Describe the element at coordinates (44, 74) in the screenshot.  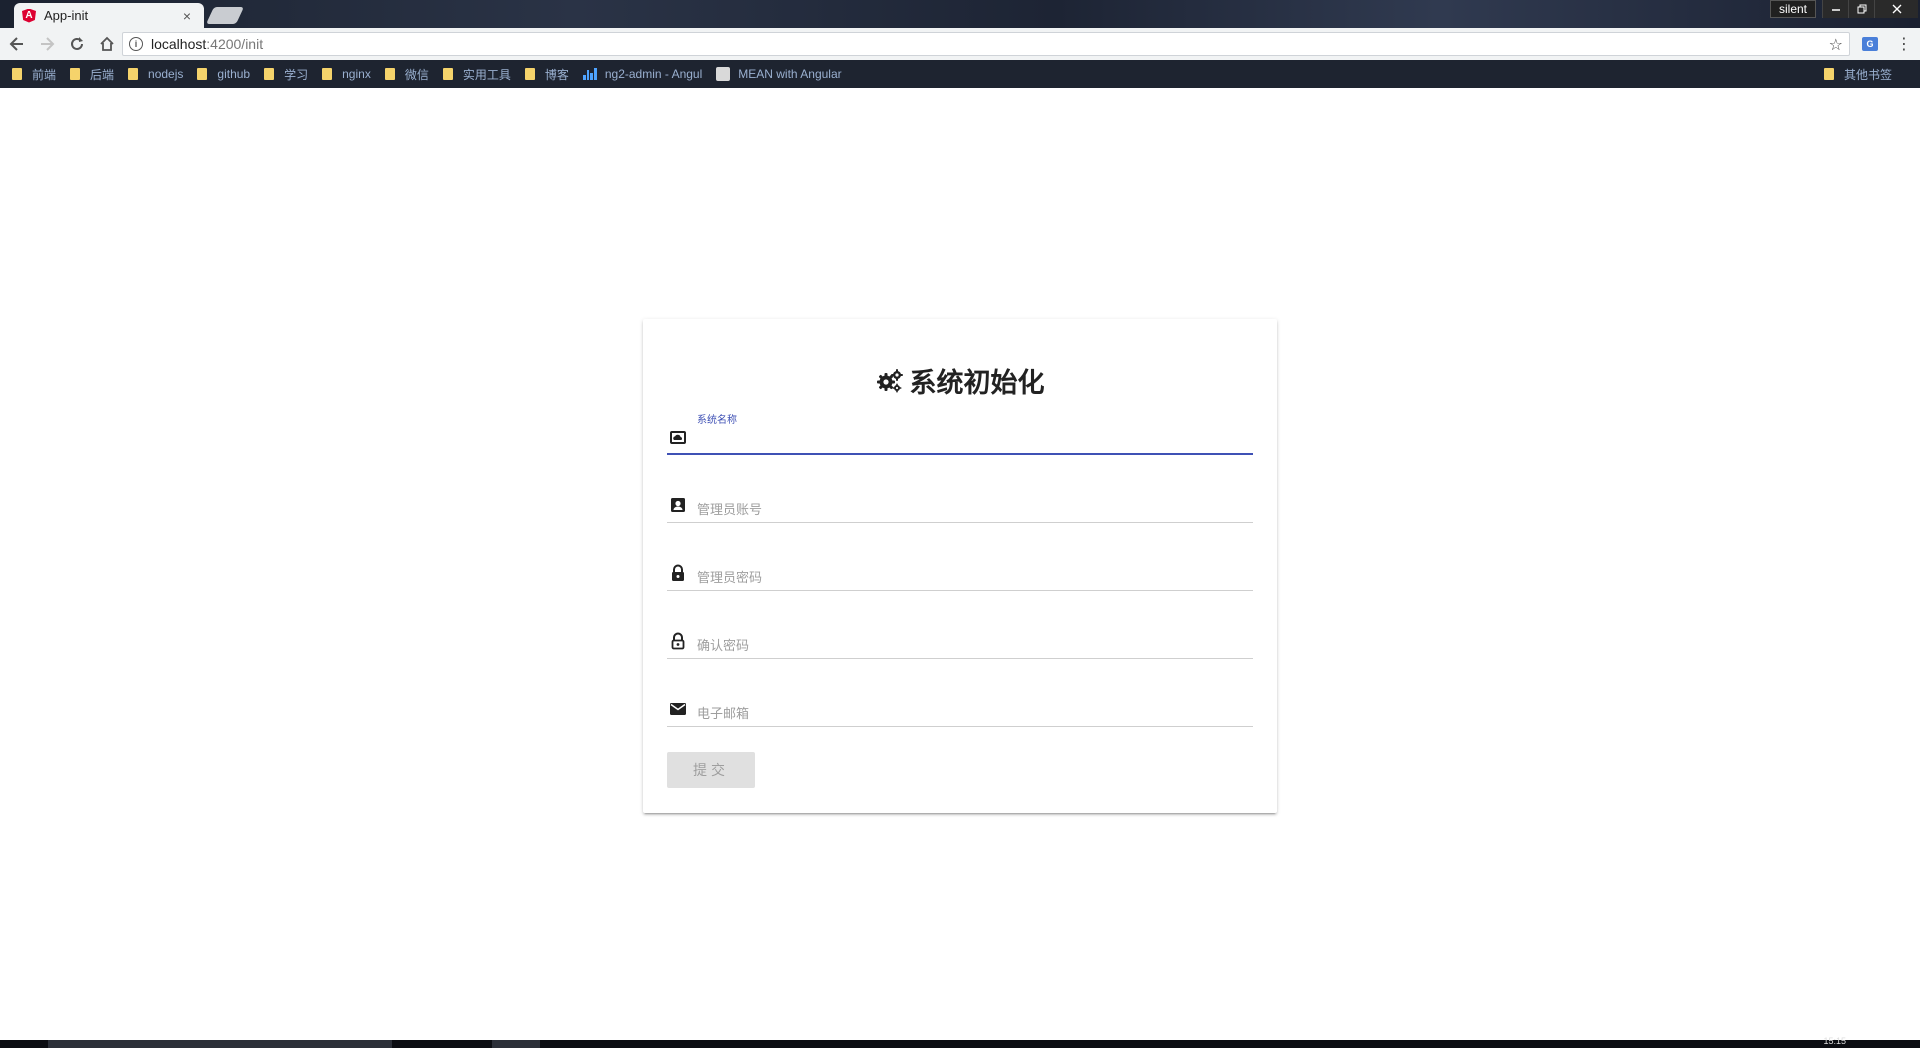
I see `bookmark-label: 前端` at that location.